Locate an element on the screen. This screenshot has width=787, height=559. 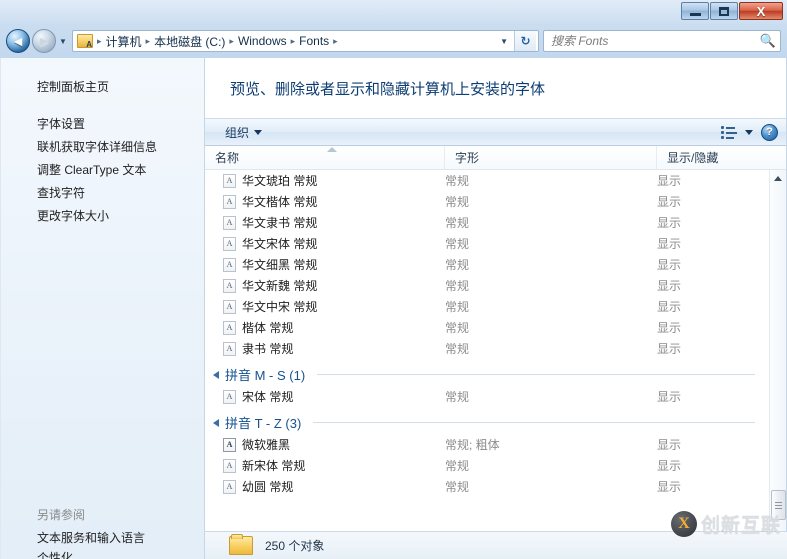
page-title-bar: 预览、删除或者显示和隐藏计算机上安装的字体 is located at coordinates (495, 88).